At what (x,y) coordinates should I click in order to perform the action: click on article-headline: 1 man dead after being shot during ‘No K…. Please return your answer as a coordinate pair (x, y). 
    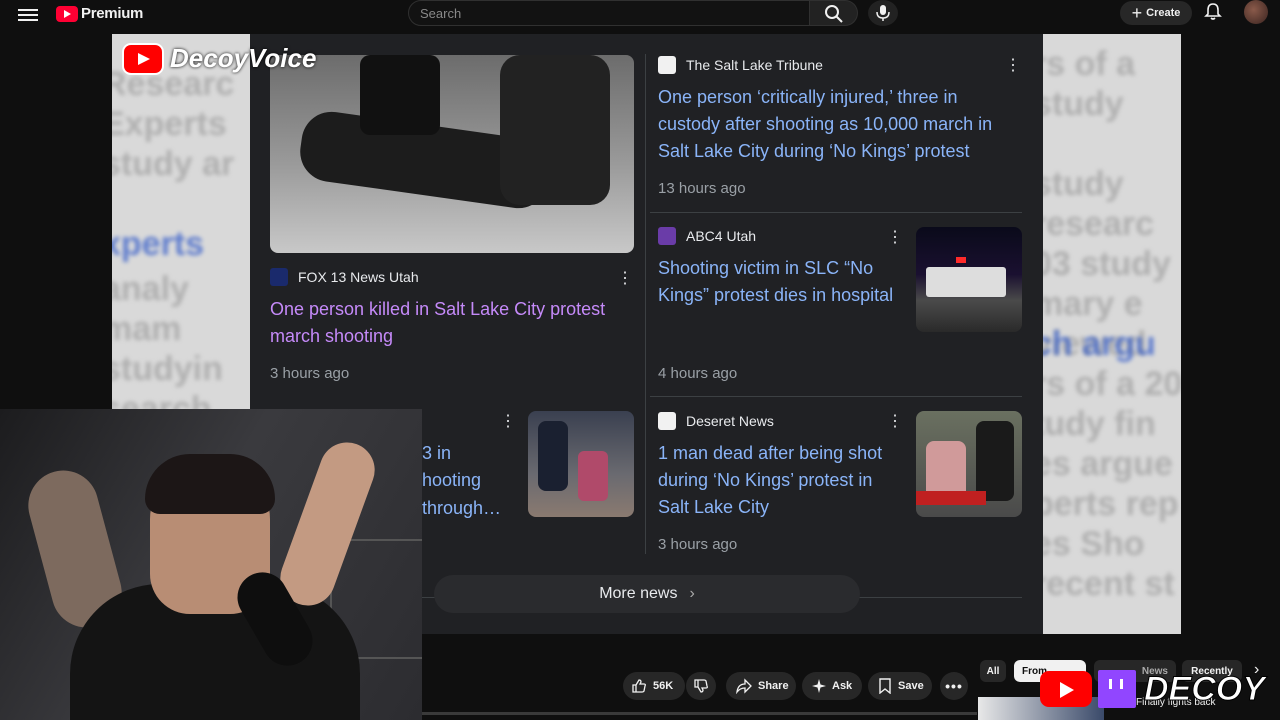
    Looking at the image, I should click on (783, 480).